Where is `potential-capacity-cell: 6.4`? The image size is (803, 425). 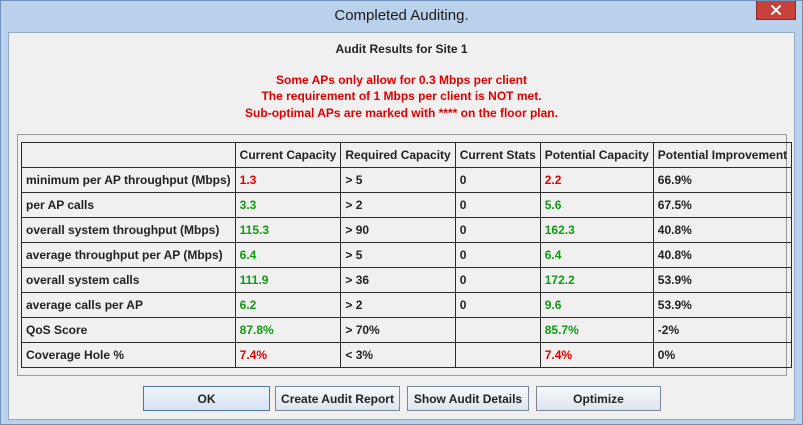
potential-capacity-cell: 6.4 is located at coordinates (596, 255).